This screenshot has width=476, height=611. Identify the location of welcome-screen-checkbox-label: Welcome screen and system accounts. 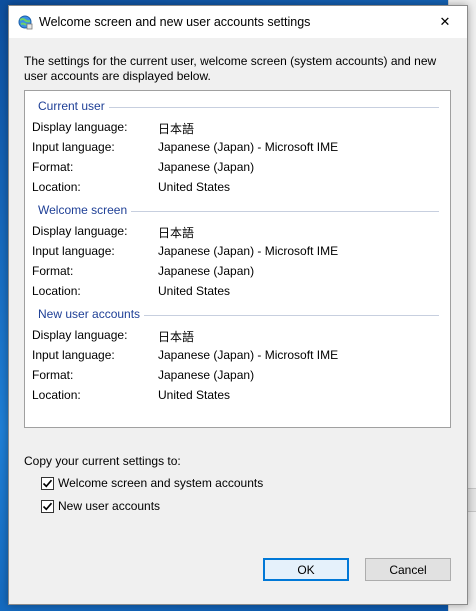
(160, 483).